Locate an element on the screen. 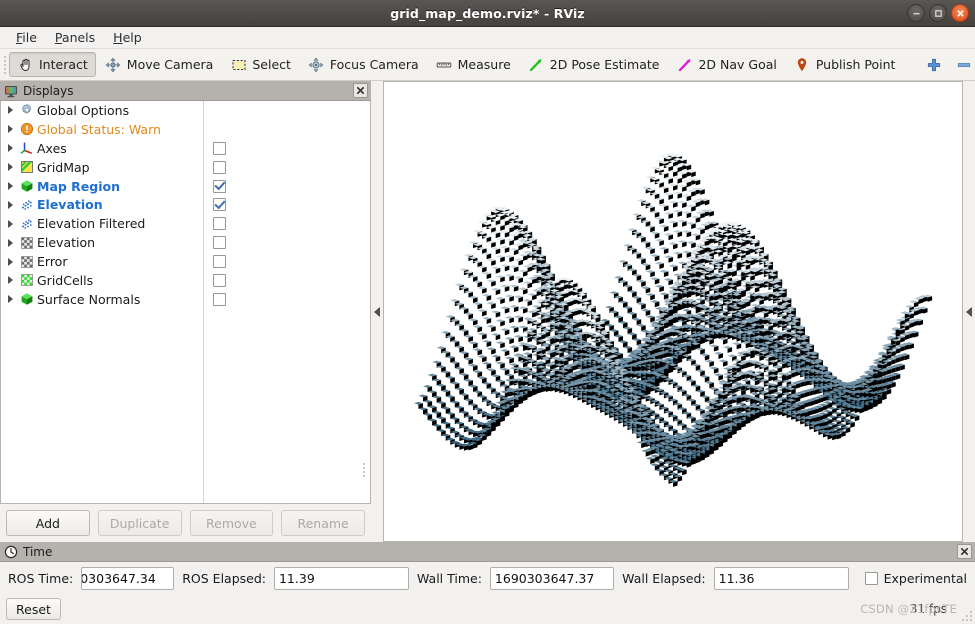 The image size is (975, 624). checkbox-map-region is located at coordinates (219, 186).